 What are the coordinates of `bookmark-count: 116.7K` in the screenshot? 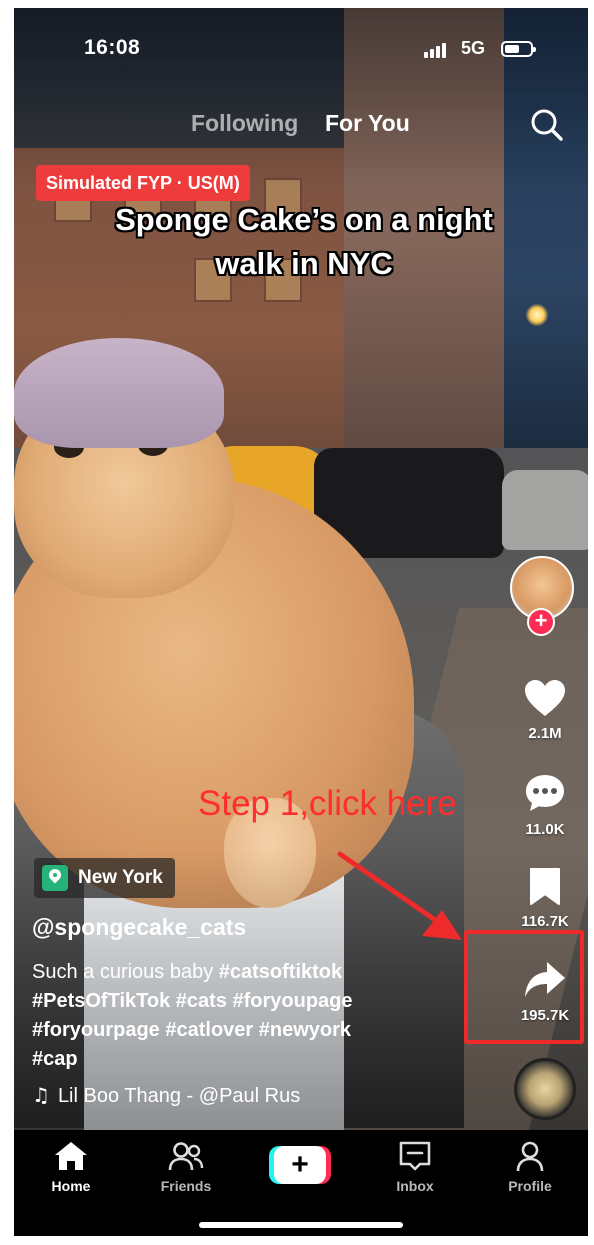 It's located at (545, 921).